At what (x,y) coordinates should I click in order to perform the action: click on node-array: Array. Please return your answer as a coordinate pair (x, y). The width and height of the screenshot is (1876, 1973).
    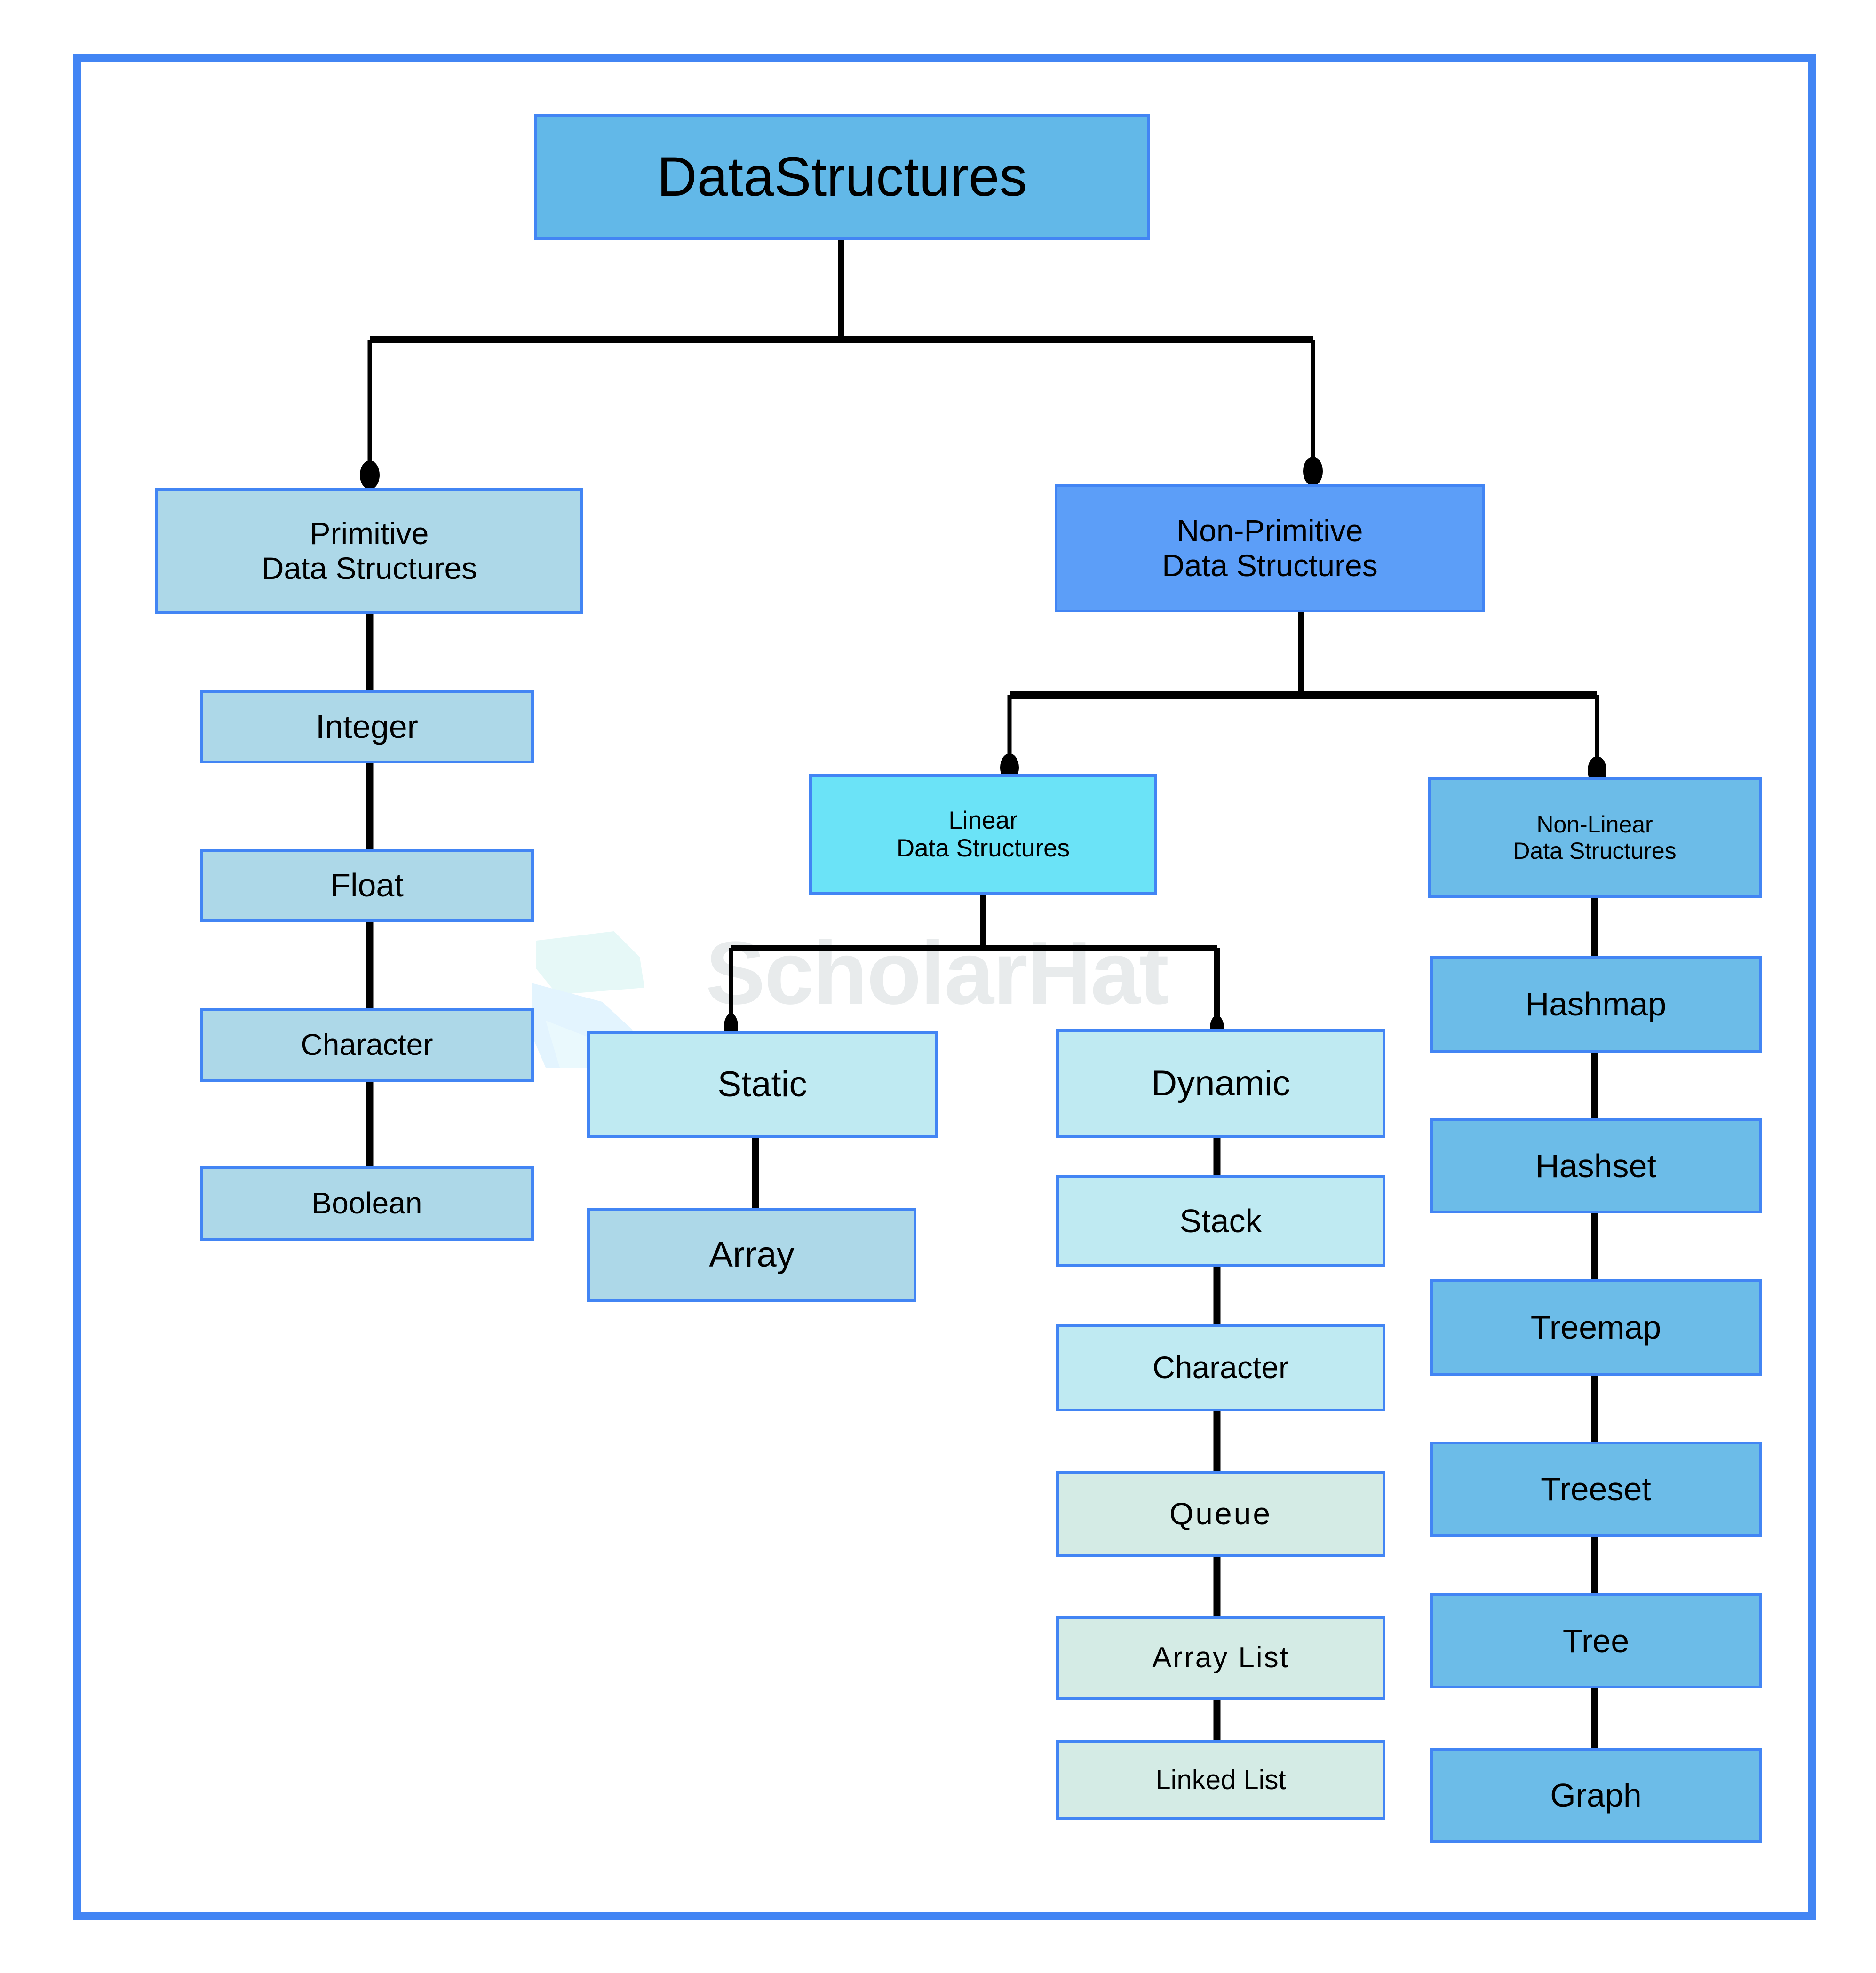
    Looking at the image, I should click on (751, 1255).